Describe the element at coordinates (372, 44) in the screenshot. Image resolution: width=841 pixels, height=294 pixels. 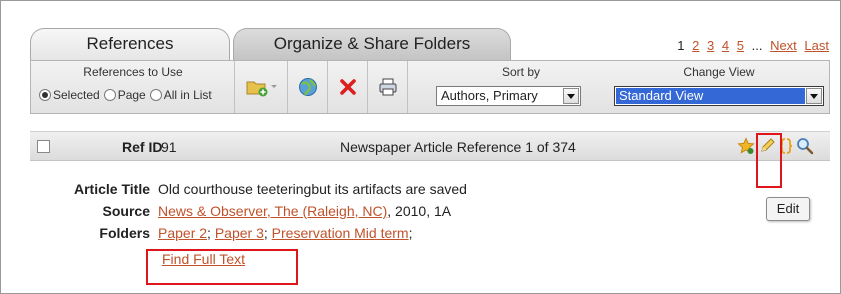
I see `tab-organize-share-folders: Organize & Share Folders` at that location.